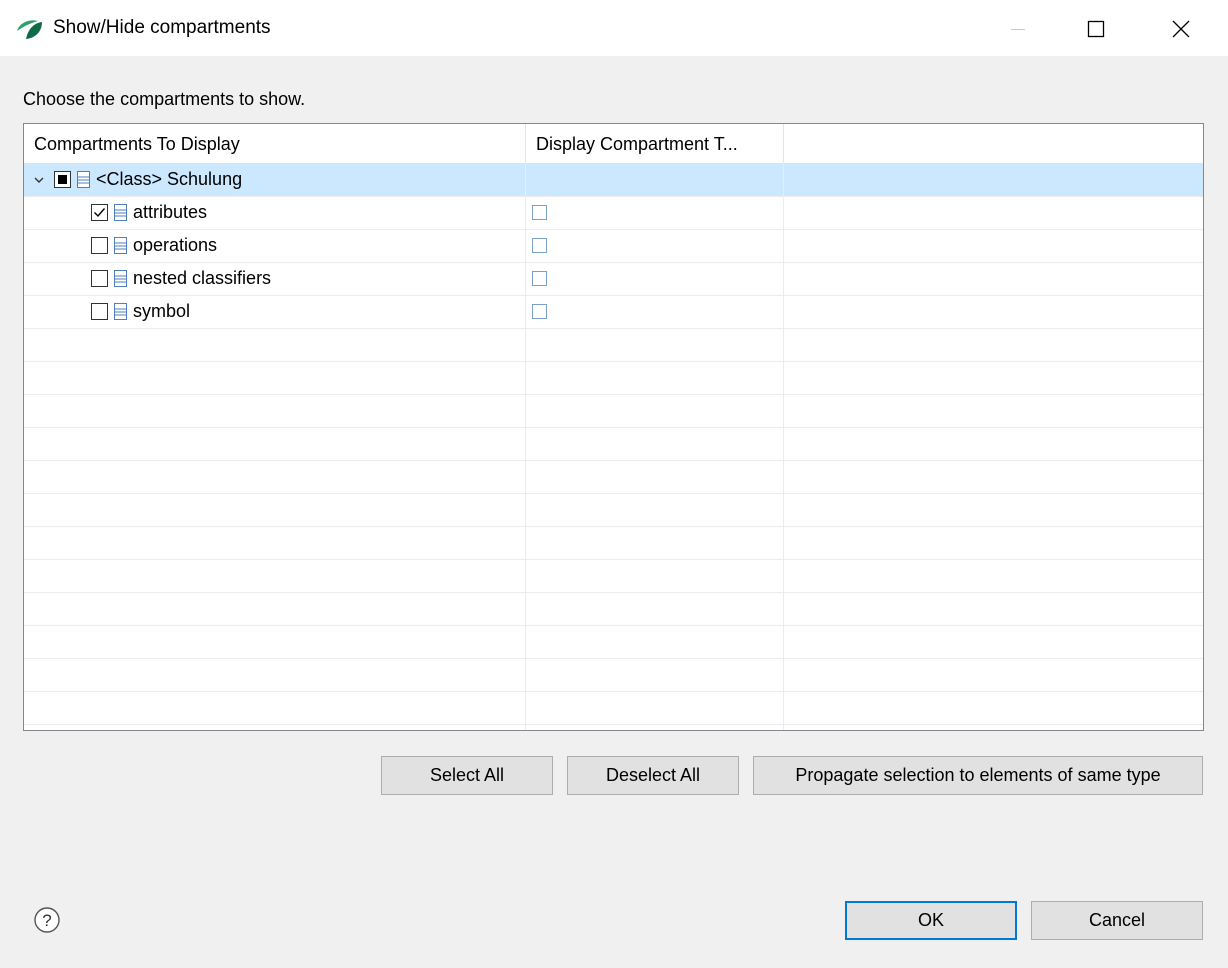 The height and width of the screenshot is (968, 1228). I want to click on minimize-icon, so click(1018, 29).